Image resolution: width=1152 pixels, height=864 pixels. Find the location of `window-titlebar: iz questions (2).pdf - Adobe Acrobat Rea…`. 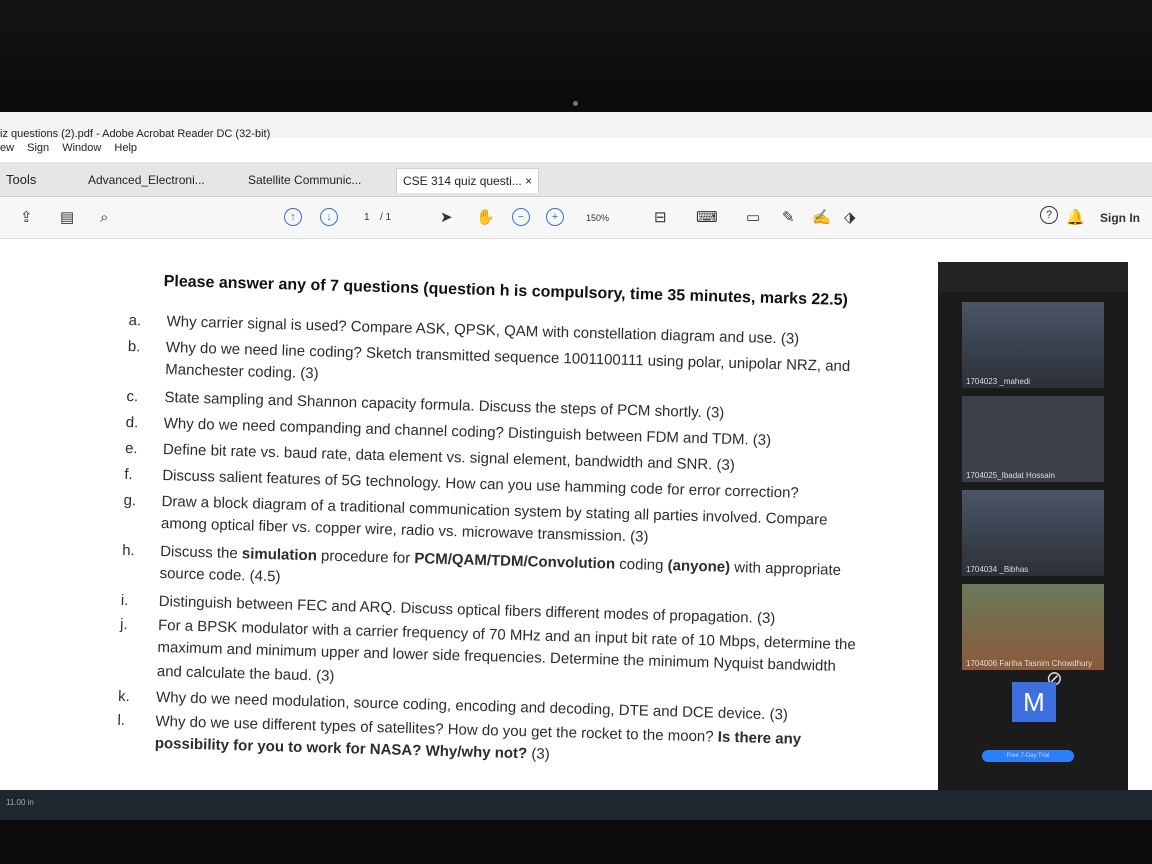

window-titlebar: iz questions (2).pdf - Adobe Acrobat Rea… is located at coordinates (576, 126).